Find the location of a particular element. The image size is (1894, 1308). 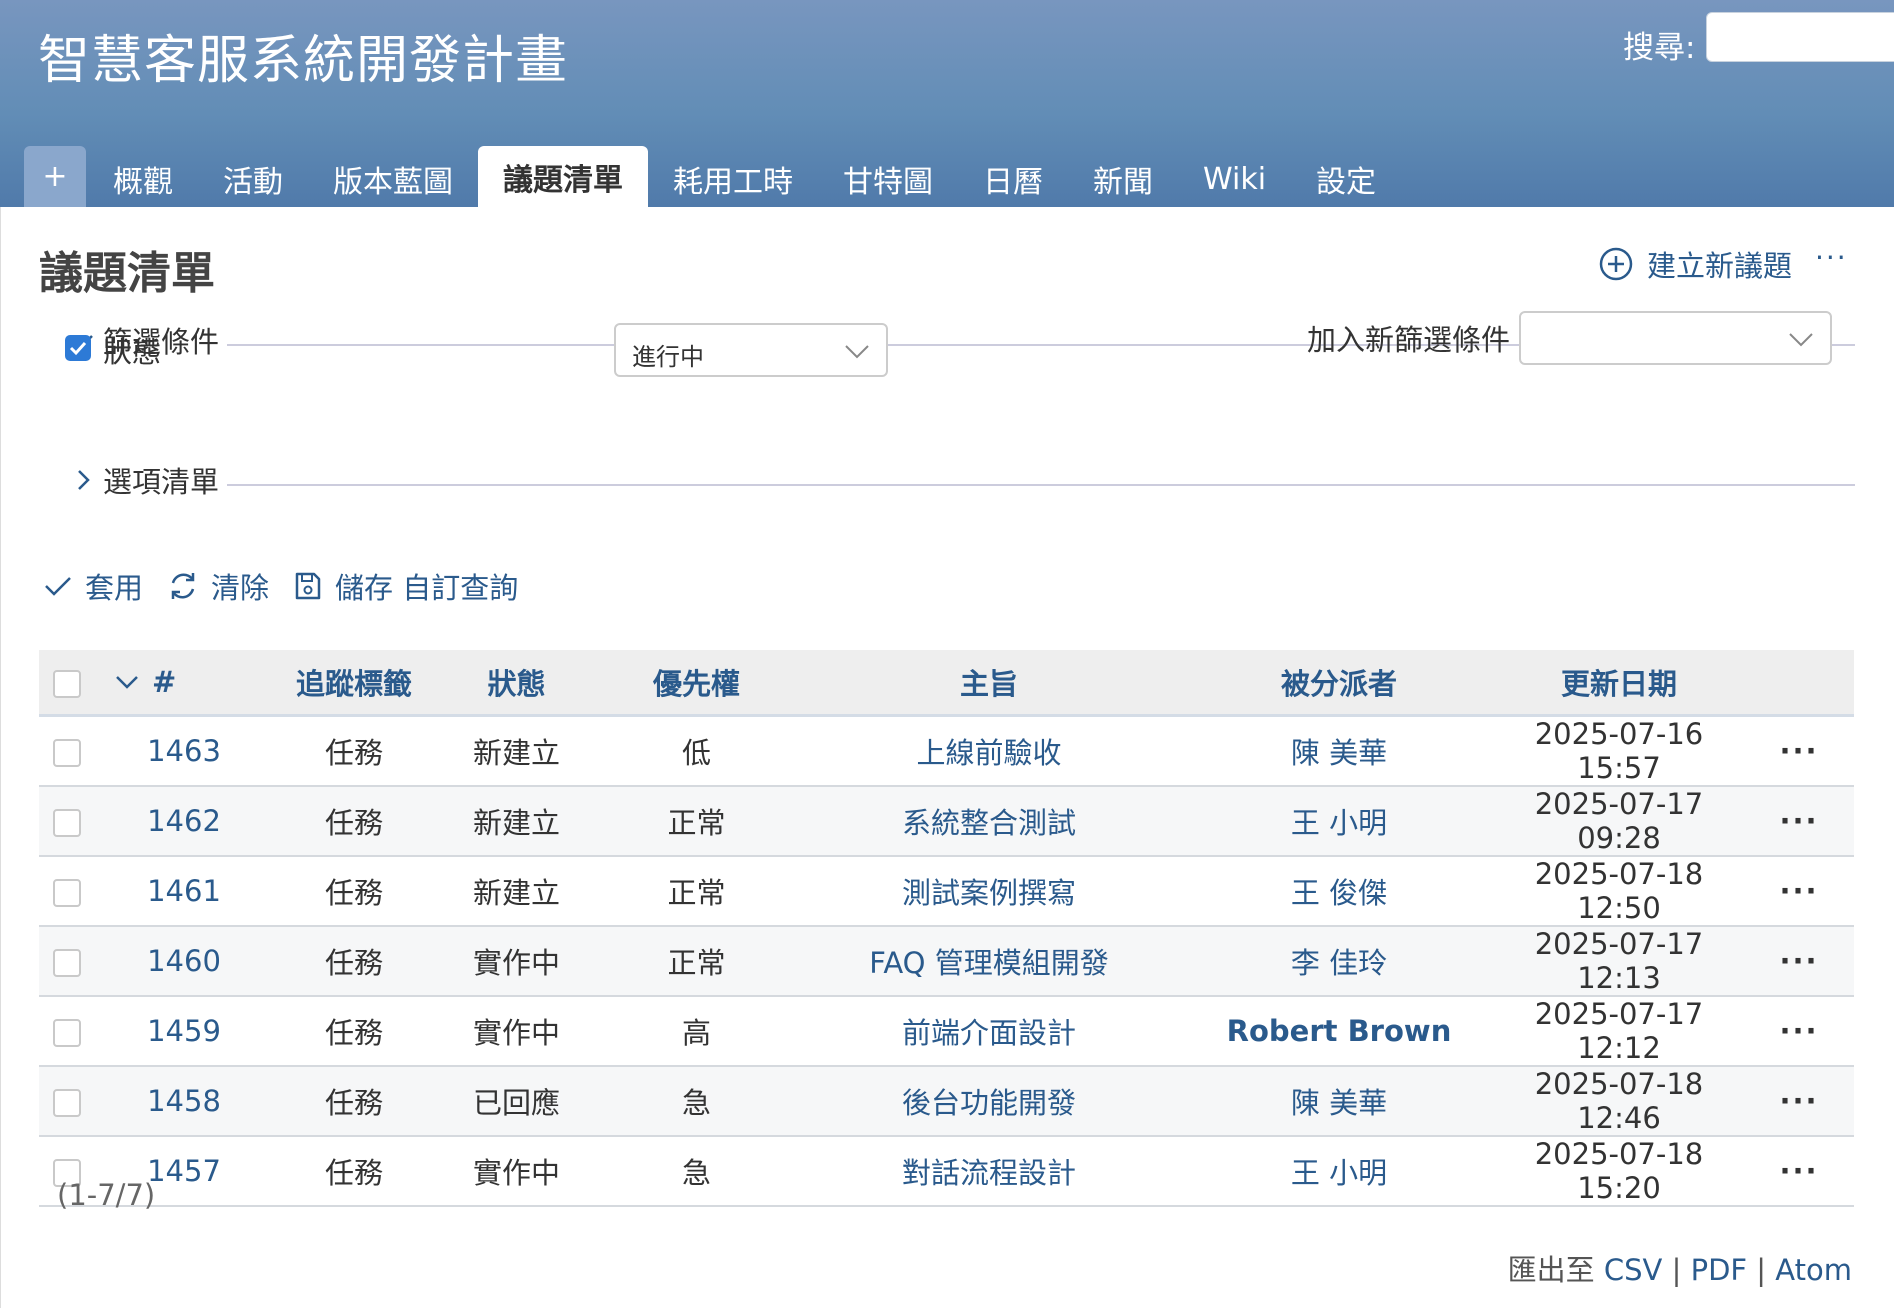

subject-cell: 測試案例撰寫 is located at coordinates (989, 891).